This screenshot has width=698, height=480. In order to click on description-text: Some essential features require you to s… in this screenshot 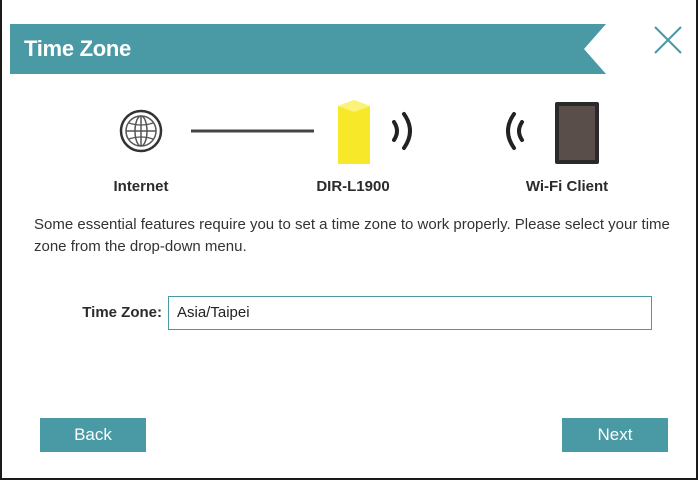, I will do `click(352, 235)`.